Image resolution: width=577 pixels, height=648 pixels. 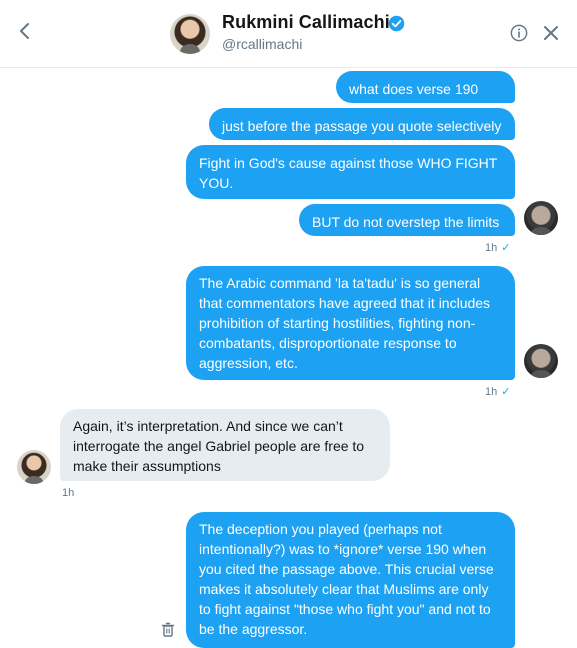 What do you see at coordinates (407, 220) in the screenshot?
I see `message-bubble-sent: BUT do not overstep the limits` at bounding box center [407, 220].